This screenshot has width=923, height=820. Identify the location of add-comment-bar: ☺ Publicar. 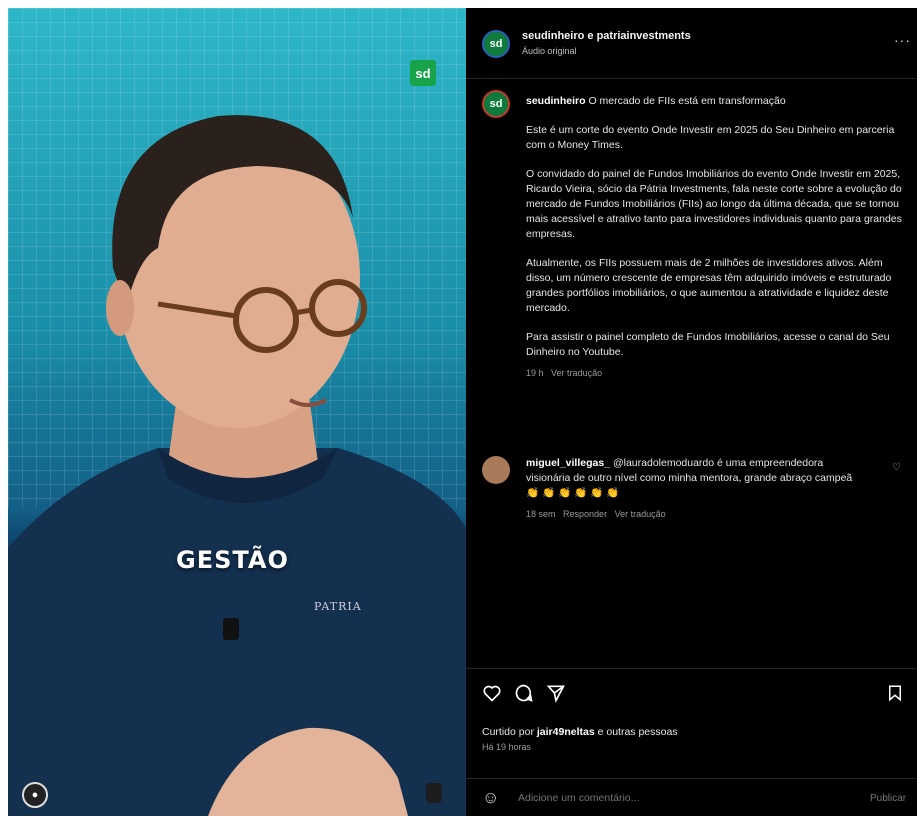
(691, 797).